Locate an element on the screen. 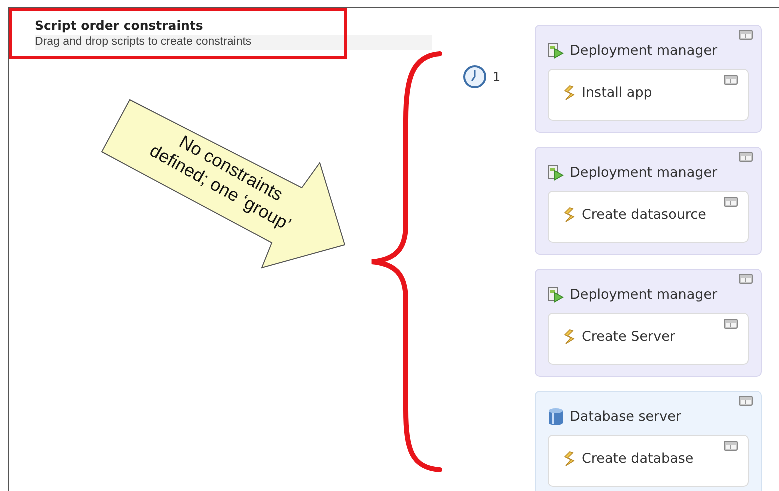 The width and height of the screenshot is (779, 491). panel-title: Script order constraints is located at coordinates (119, 26).